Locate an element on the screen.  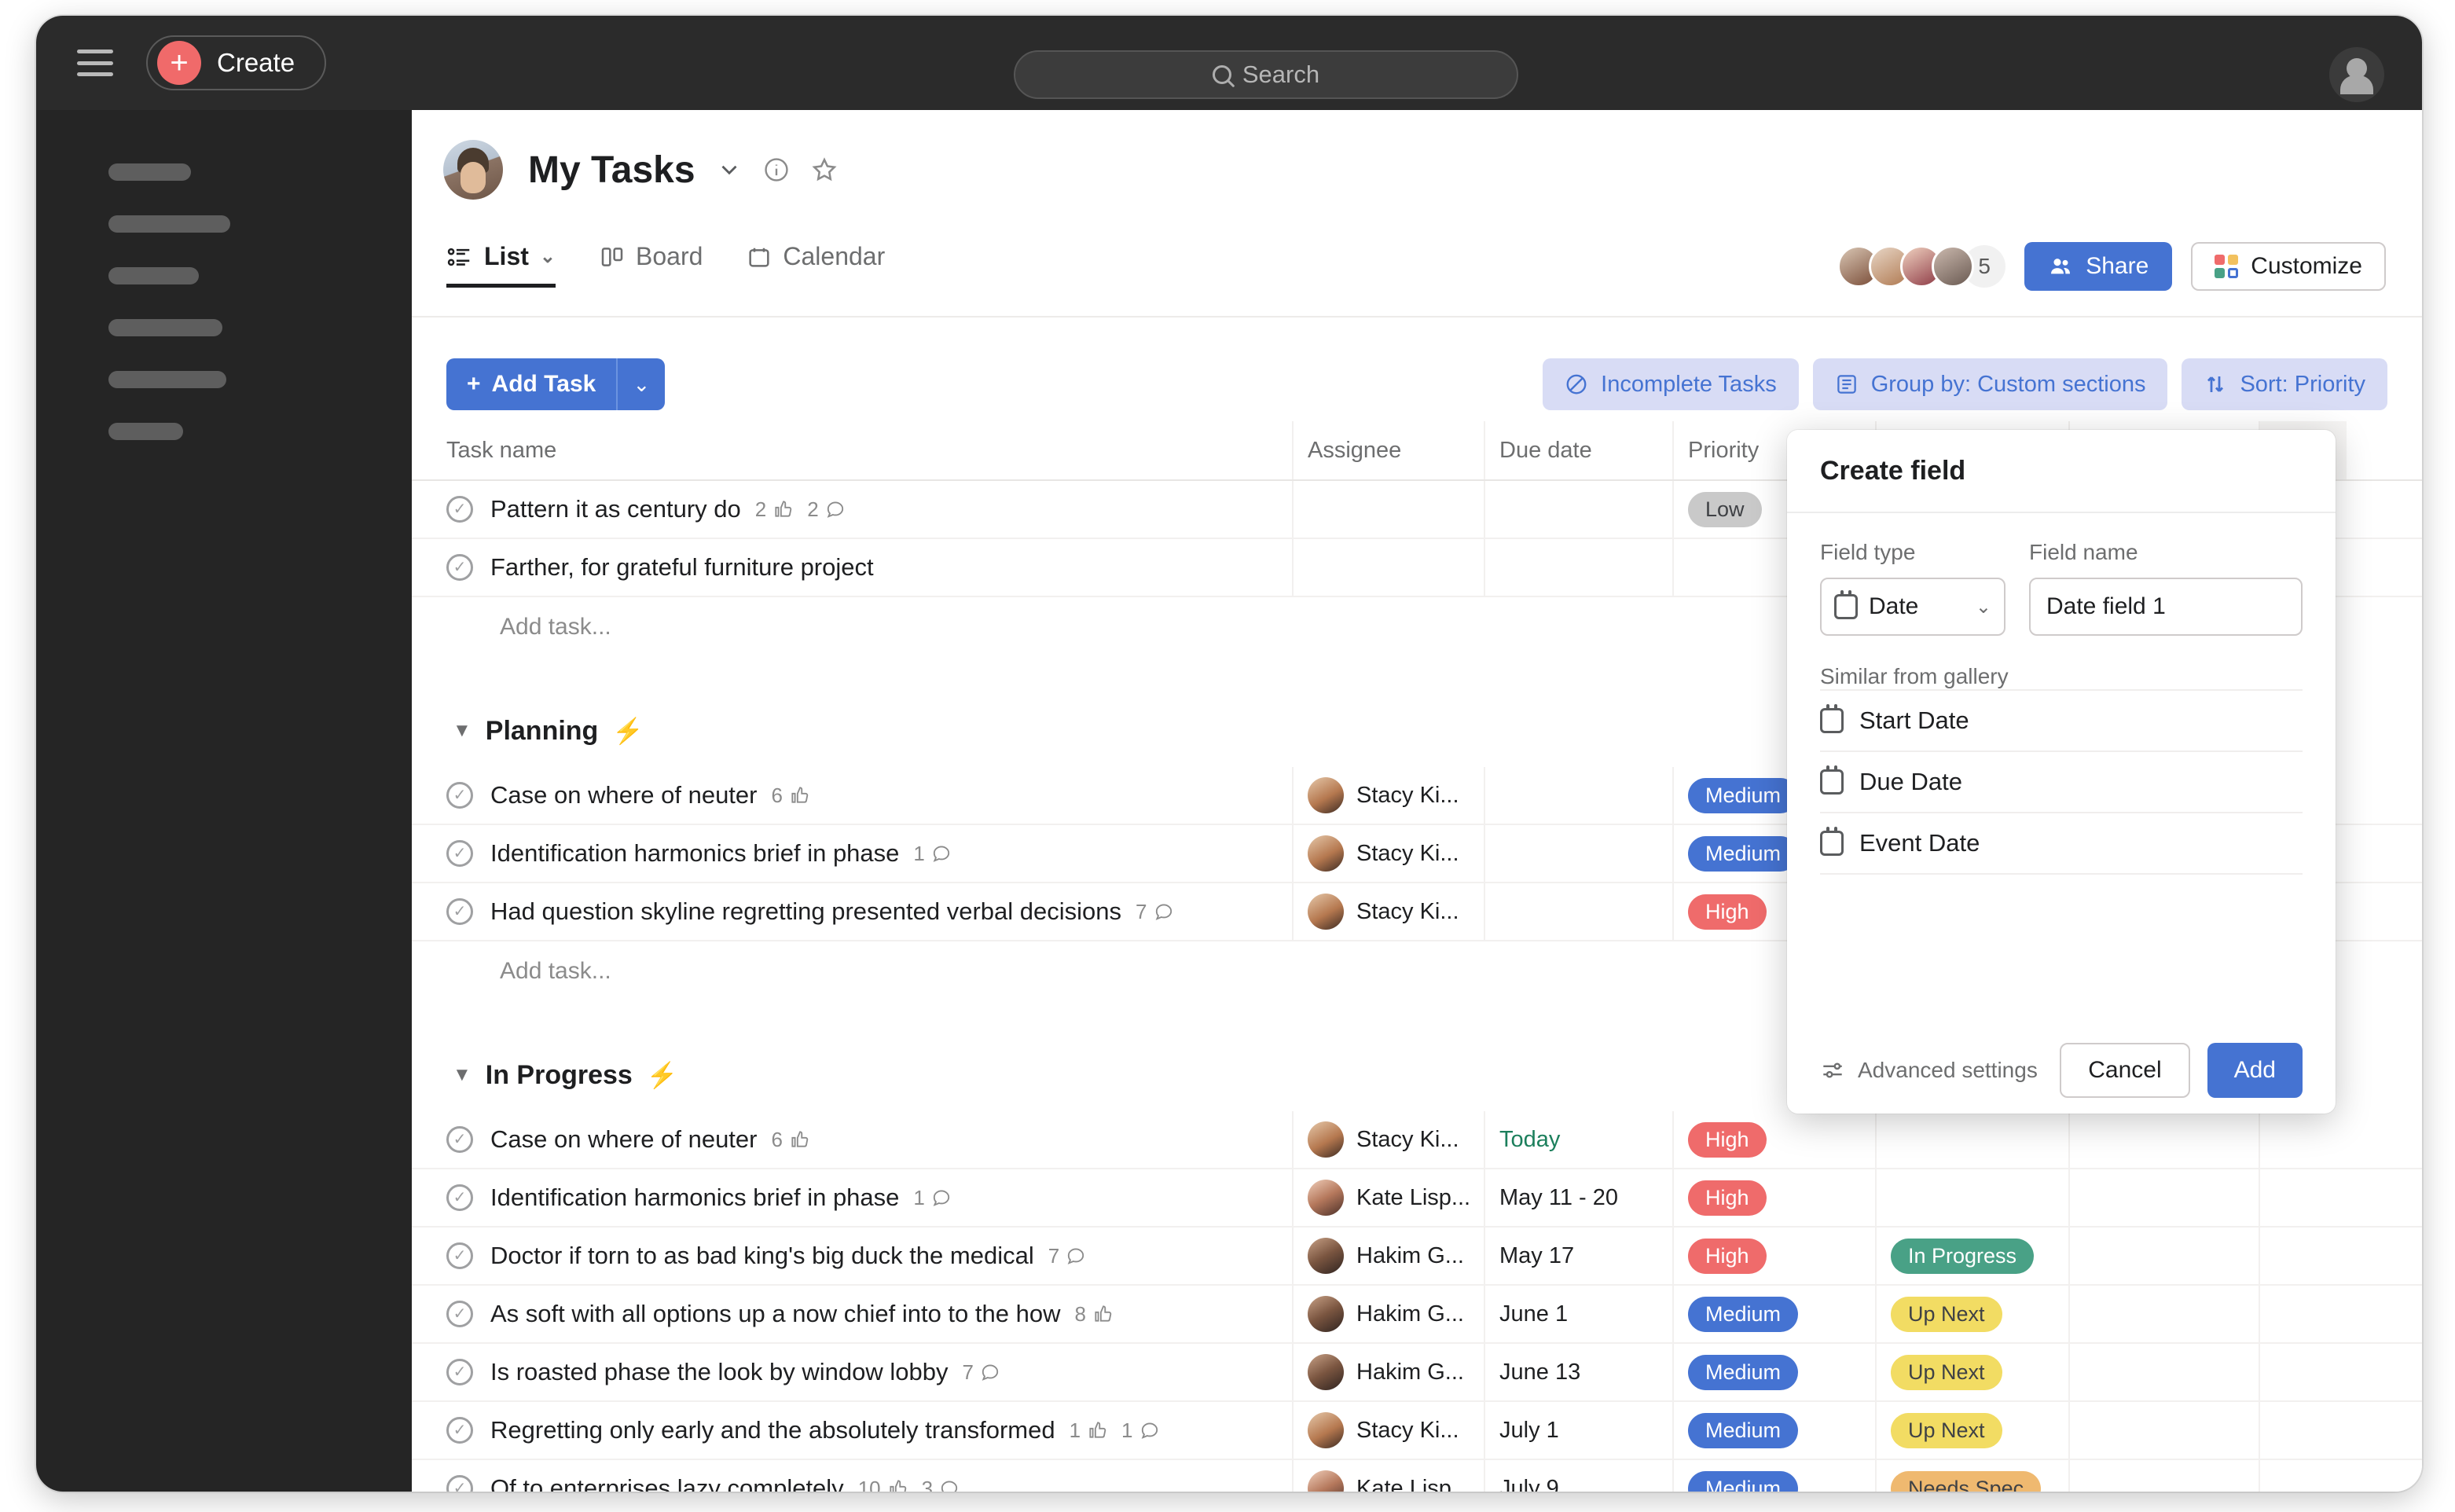
chevron-down-icon is located at coordinates (729, 170).